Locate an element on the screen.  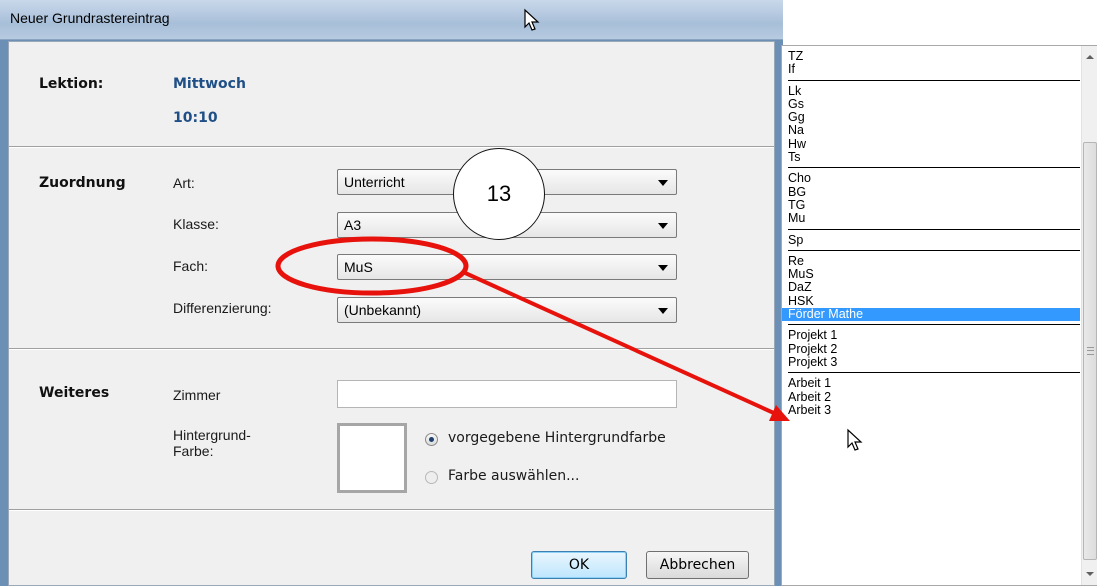
lektion-time: 10:10 is located at coordinates (195, 118).